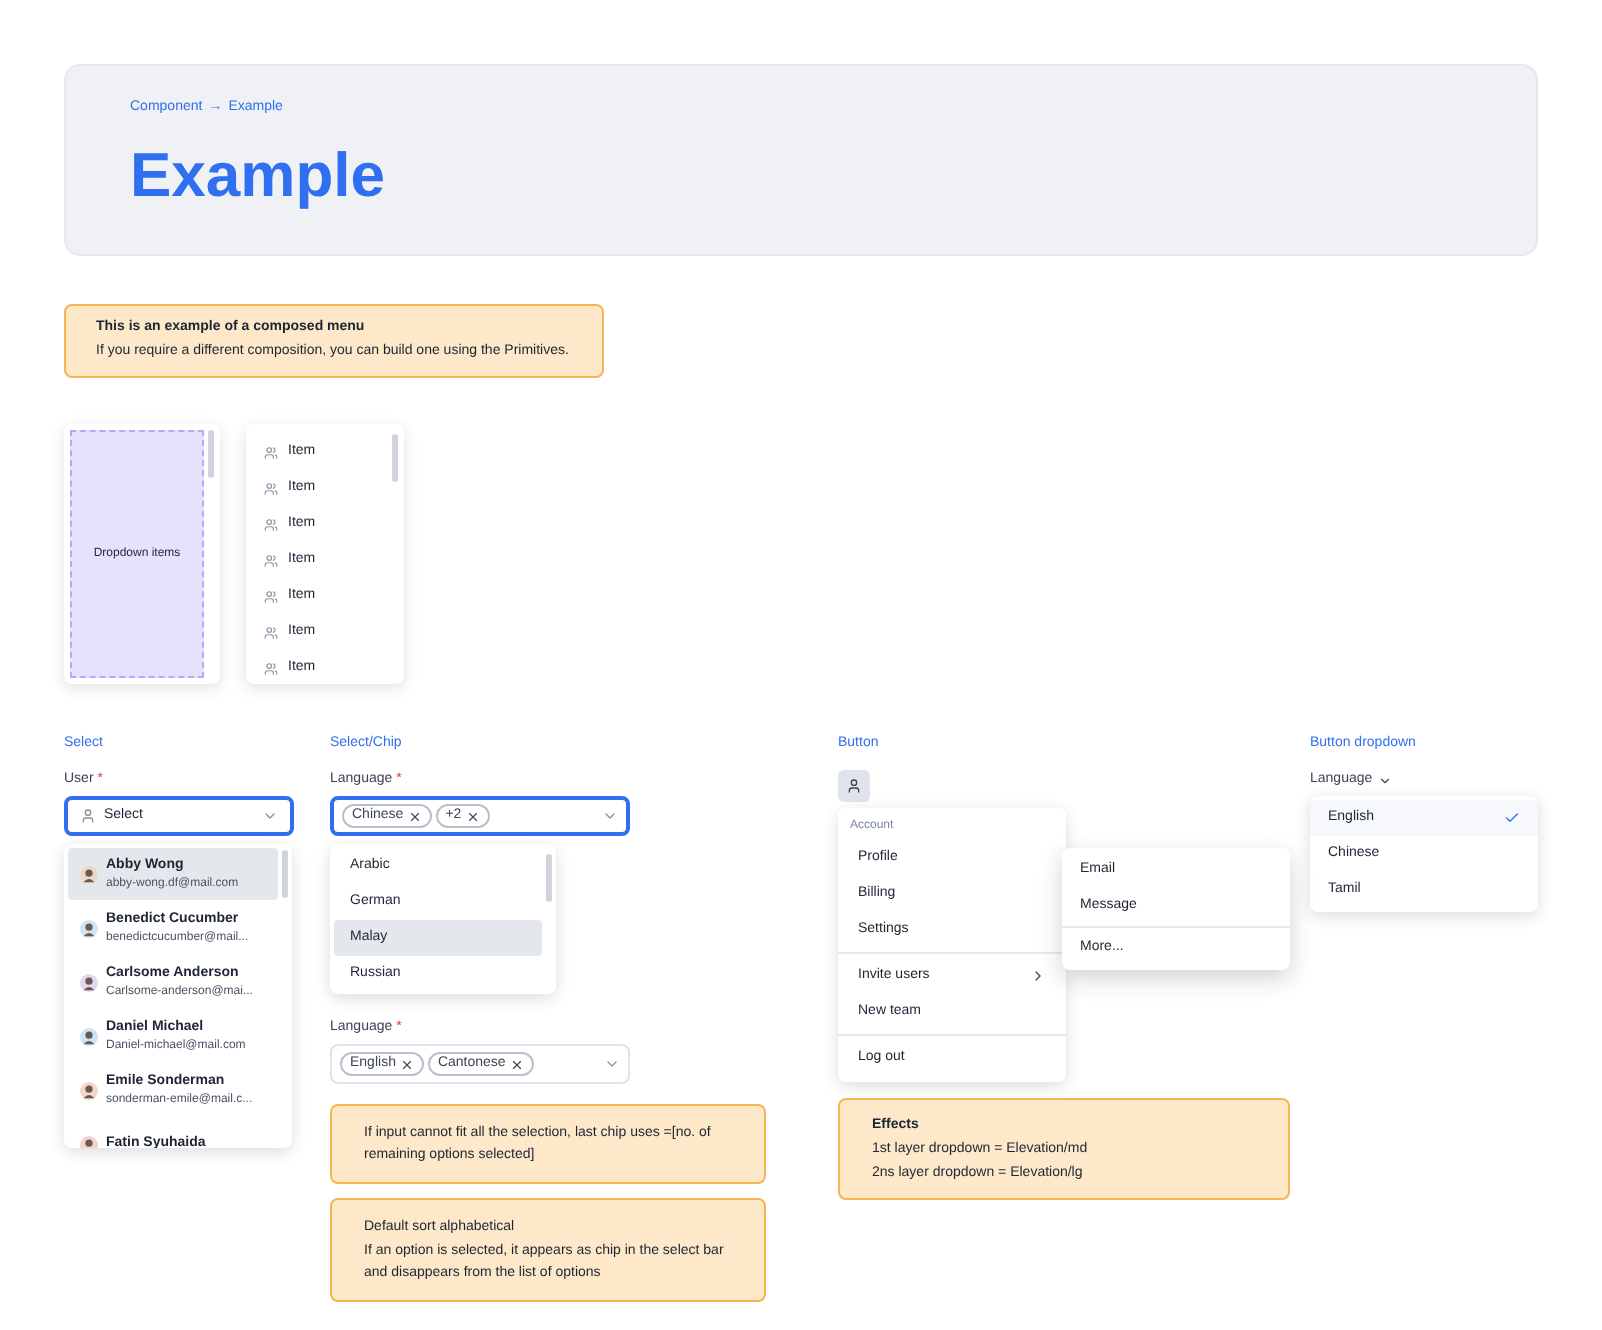 This screenshot has height=1330, width=1602. What do you see at coordinates (258, 176) in the screenshot?
I see `page-title: Example` at bounding box center [258, 176].